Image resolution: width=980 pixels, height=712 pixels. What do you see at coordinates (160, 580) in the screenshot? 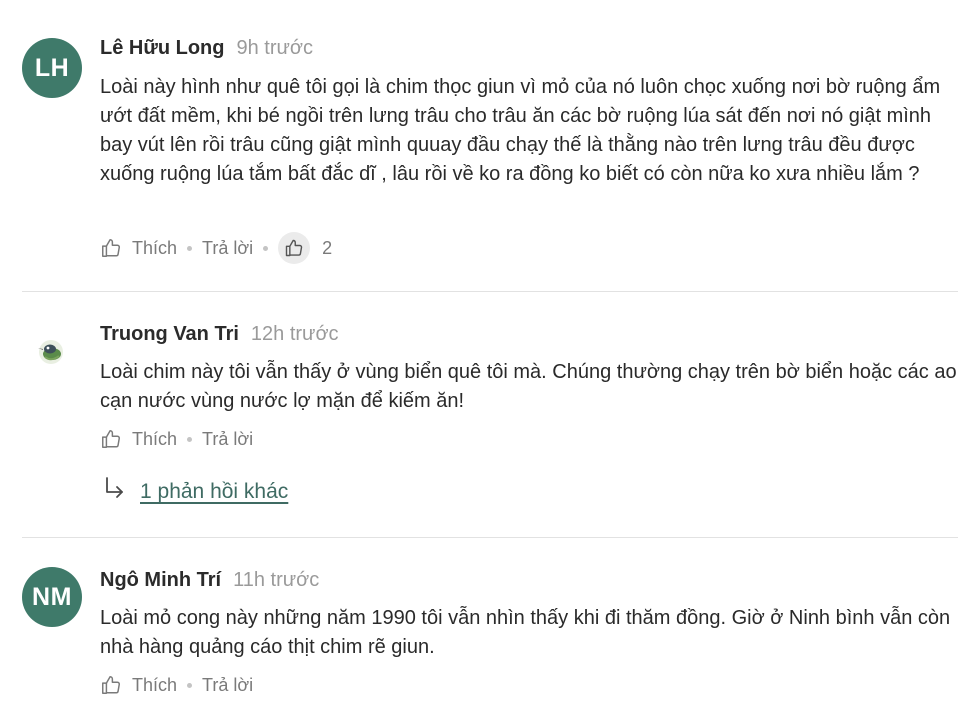
I see `author-name: Ngô Minh Trí` at bounding box center [160, 580].